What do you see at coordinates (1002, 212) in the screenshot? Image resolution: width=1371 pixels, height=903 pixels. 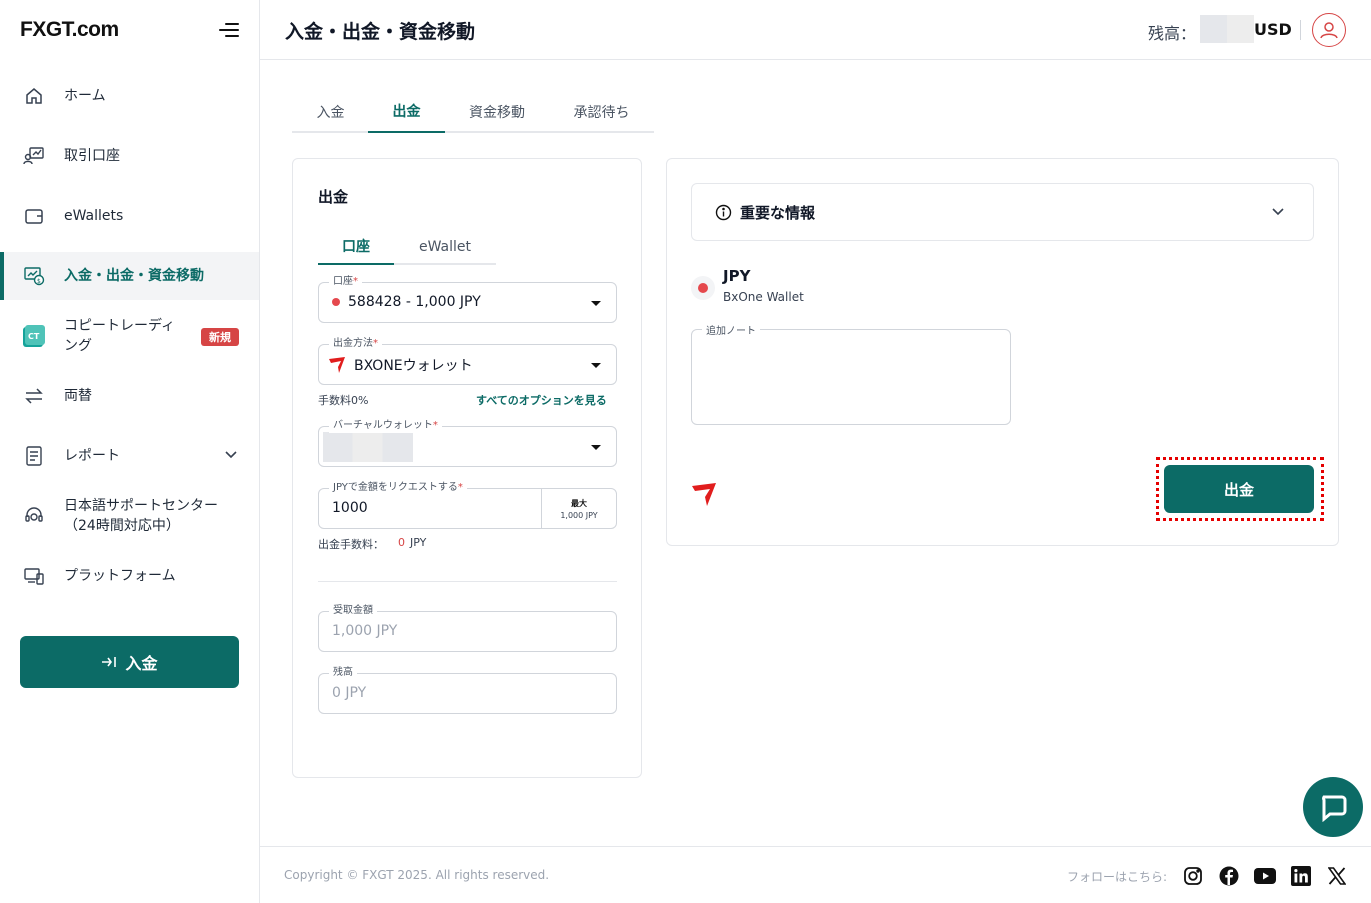 I see `important-info-accordion: 重要な情報` at bounding box center [1002, 212].